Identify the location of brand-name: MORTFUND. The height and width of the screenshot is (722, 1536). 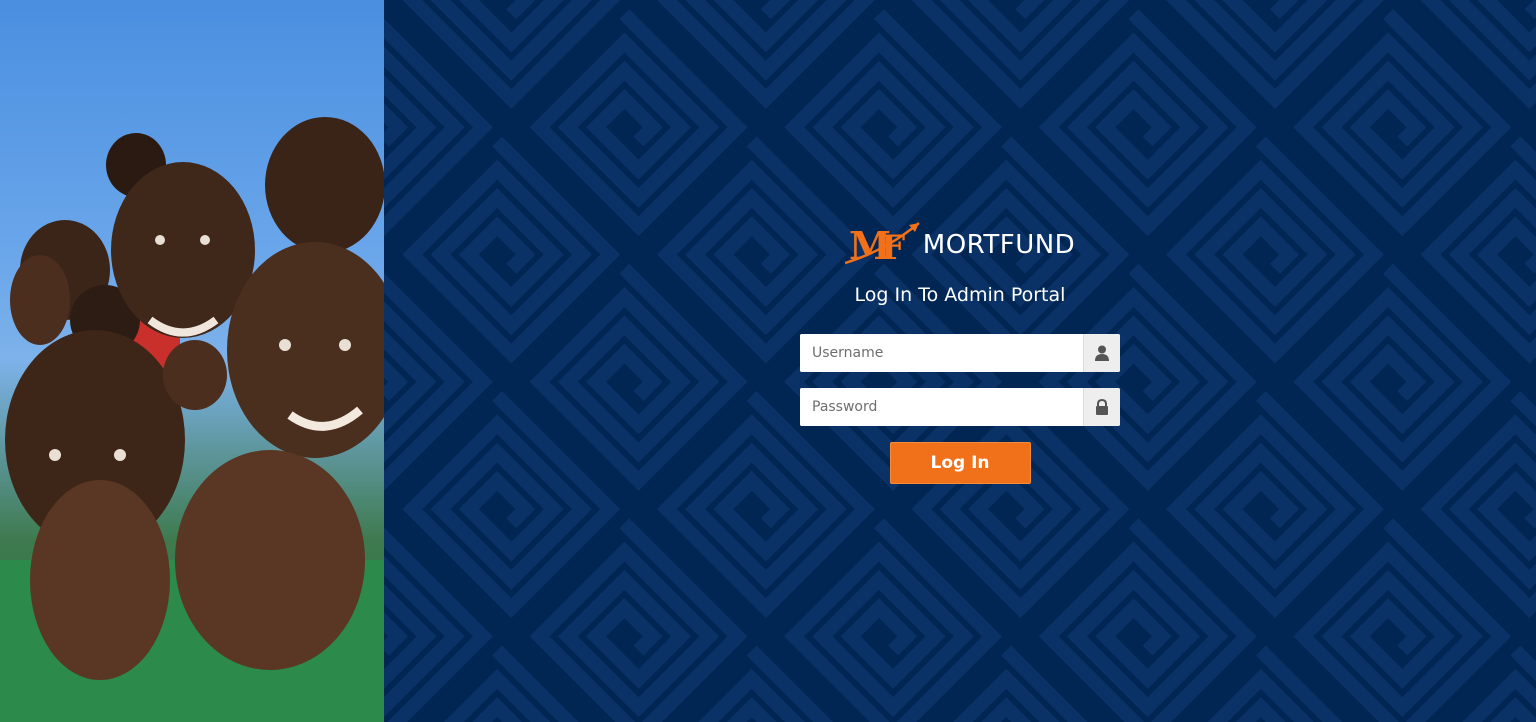
(999, 245).